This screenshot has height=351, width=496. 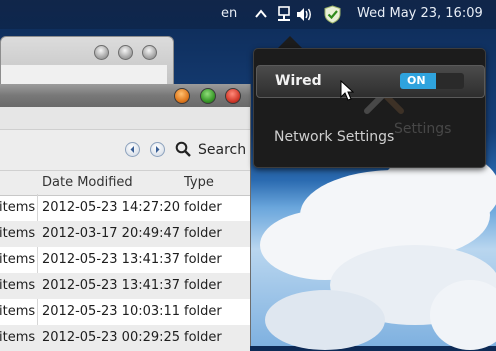 I want to click on search-button-label: Search, so click(x=222, y=150).